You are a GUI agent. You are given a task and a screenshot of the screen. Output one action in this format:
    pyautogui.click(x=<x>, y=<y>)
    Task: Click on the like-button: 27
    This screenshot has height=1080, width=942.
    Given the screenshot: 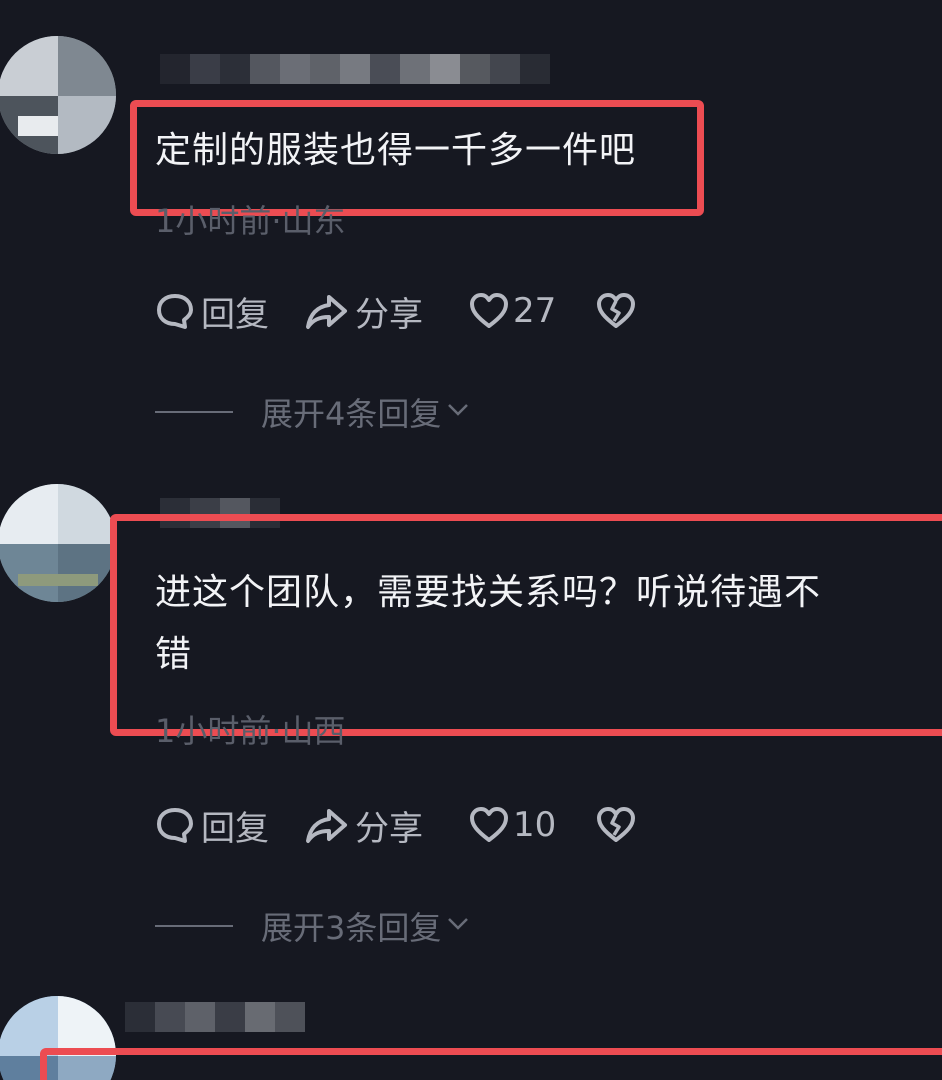 What is the action you would take?
    pyautogui.click(x=512, y=311)
    